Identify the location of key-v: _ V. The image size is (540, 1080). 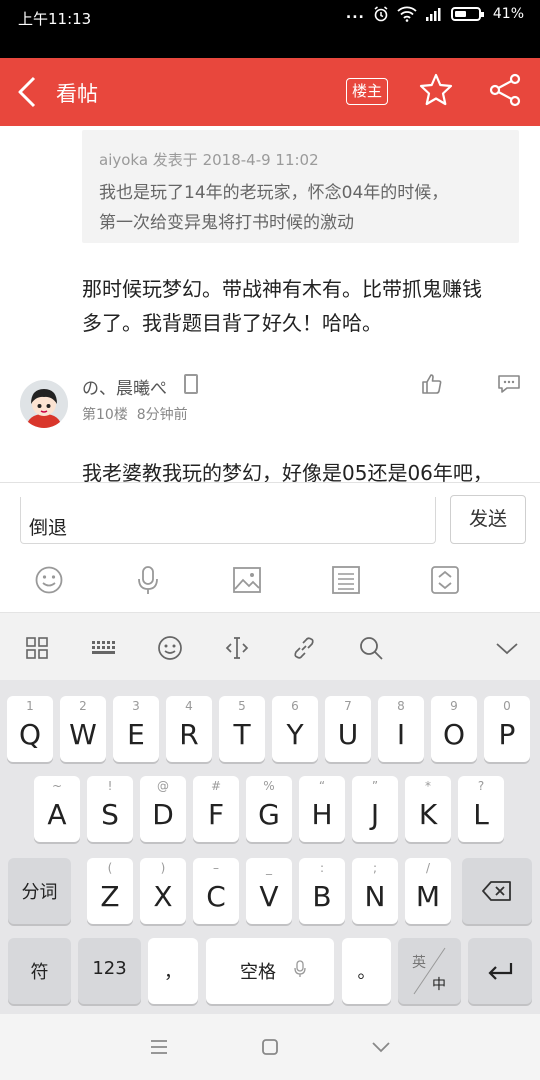
(269, 891).